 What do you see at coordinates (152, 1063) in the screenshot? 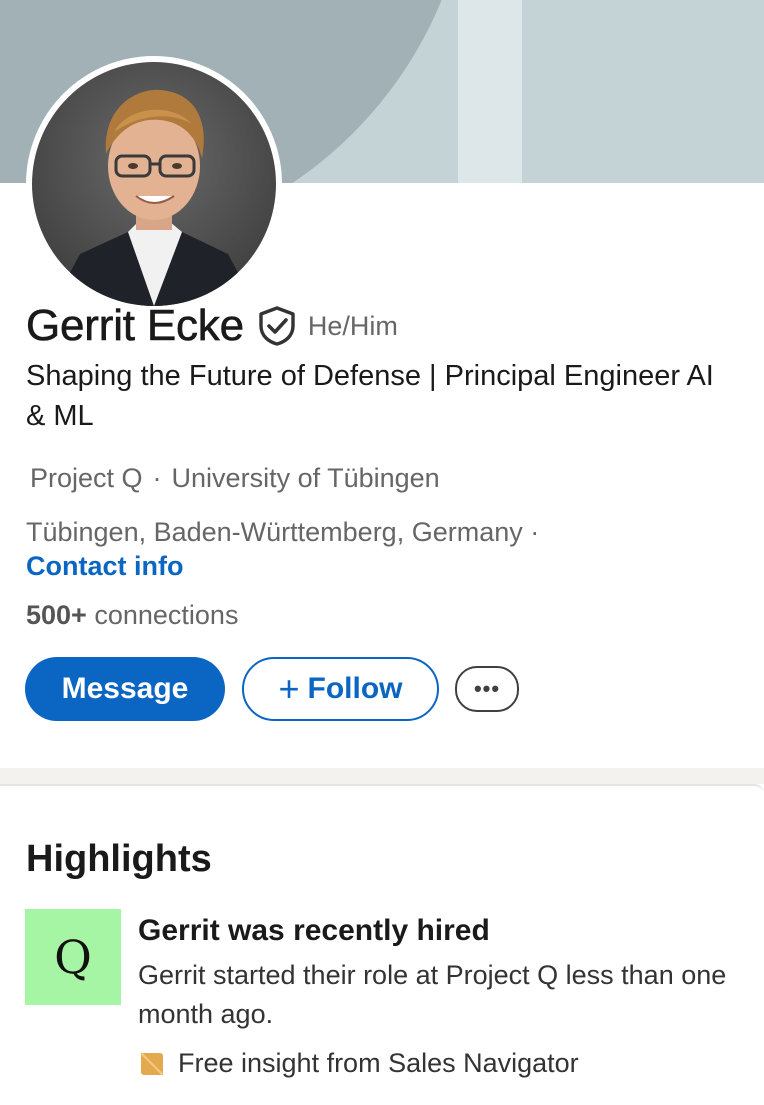
I see `sales-navigator-icon` at bounding box center [152, 1063].